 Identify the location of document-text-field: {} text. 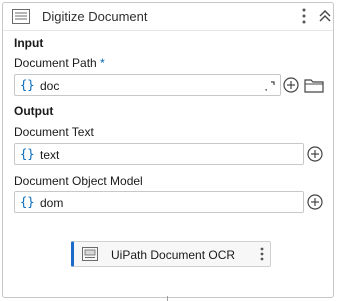
(159, 154).